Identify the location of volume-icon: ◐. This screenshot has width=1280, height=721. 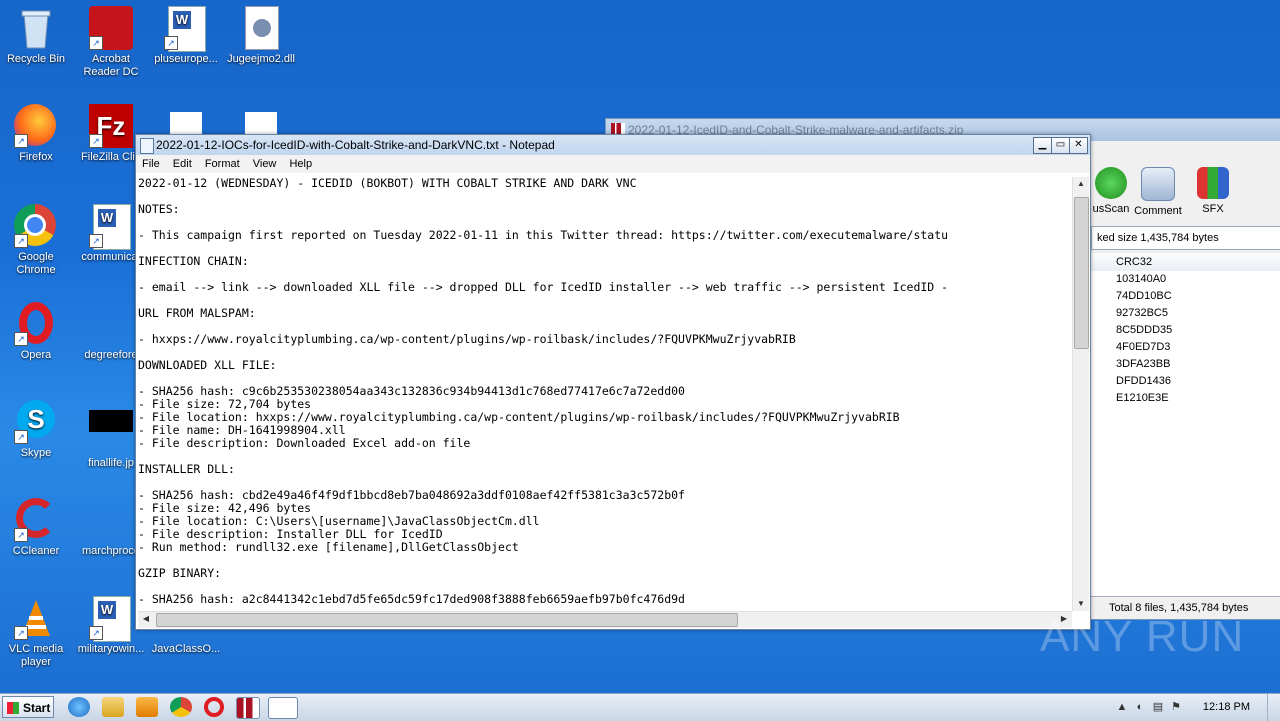
(1140, 707).